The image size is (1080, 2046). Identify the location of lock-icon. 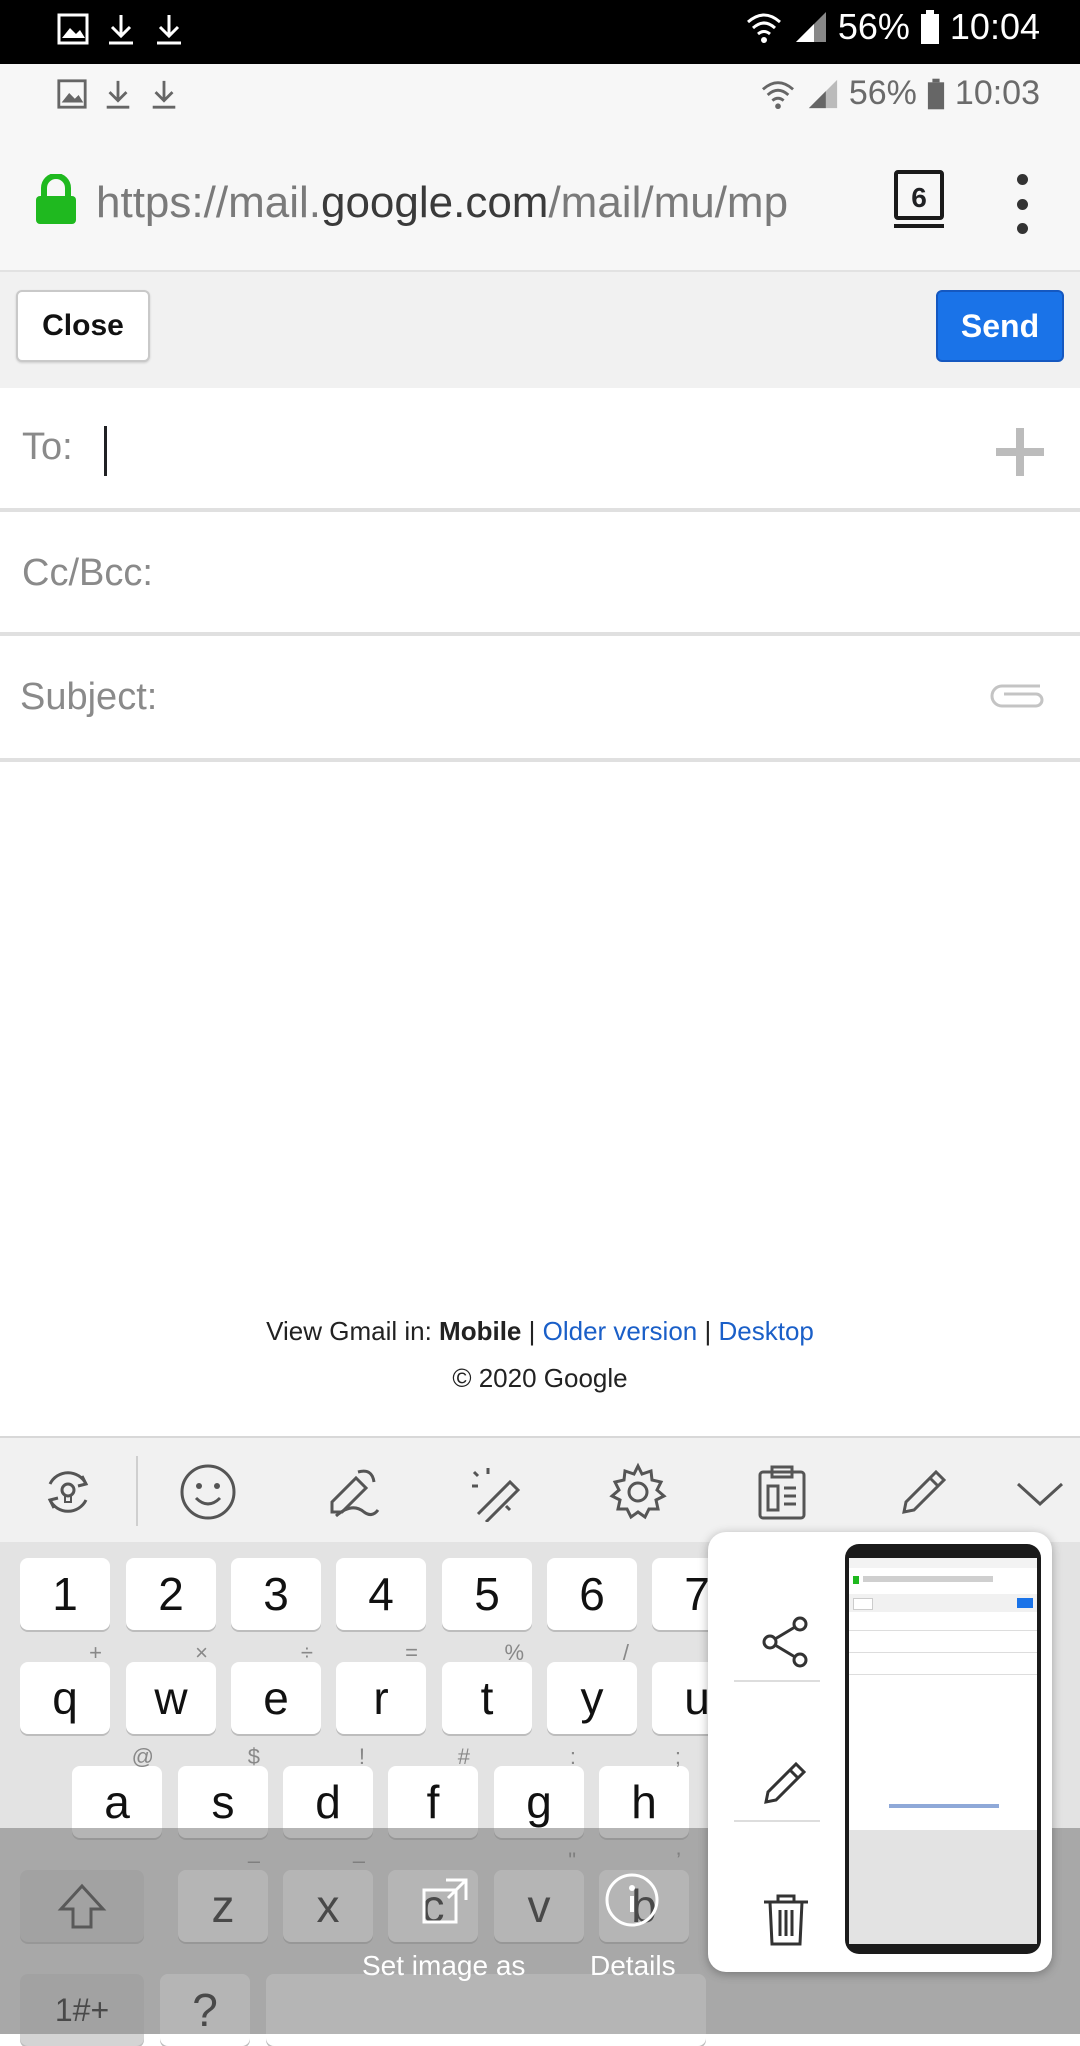
(56, 199).